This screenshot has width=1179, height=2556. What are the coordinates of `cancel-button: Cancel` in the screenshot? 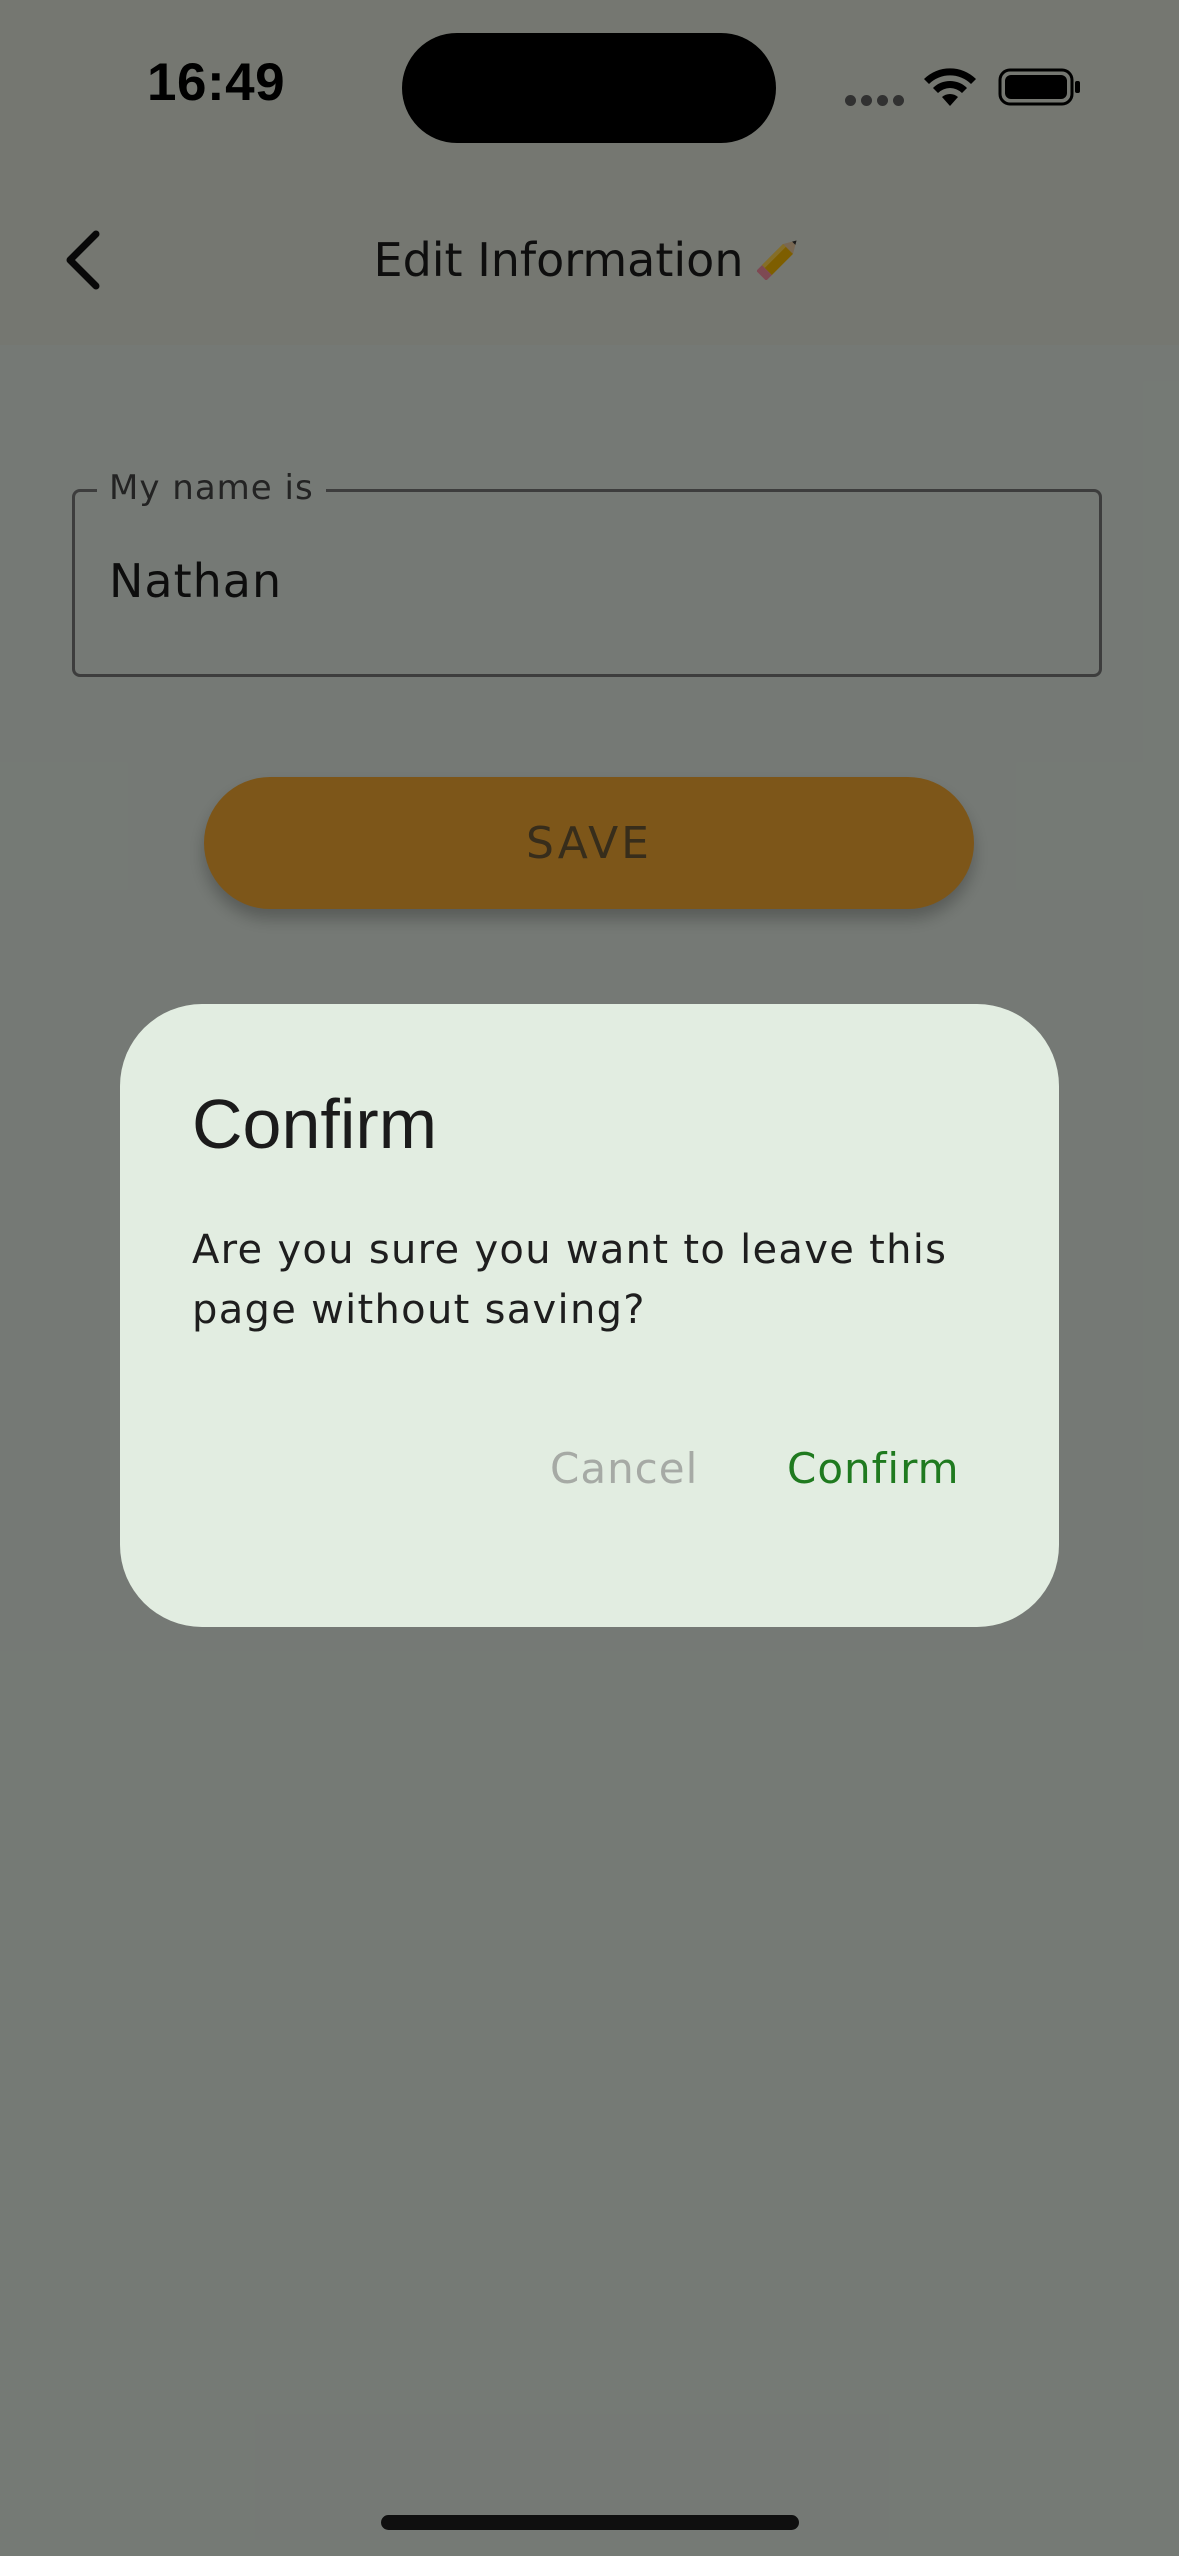 It's located at (624, 1468).